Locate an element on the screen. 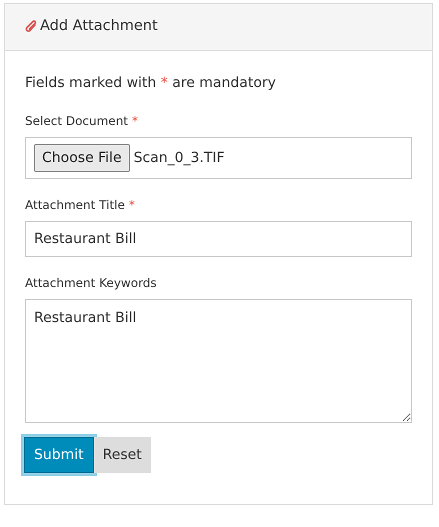 This screenshot has width=439, height=527. submit-button: Submit is located at coordinates (59, 455).